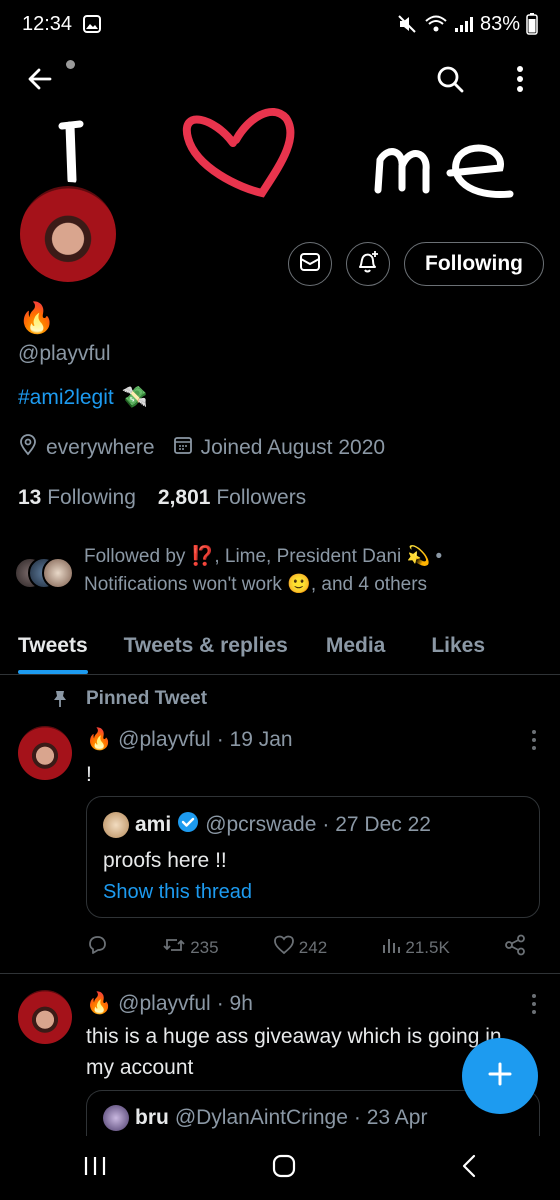 This screenshot has width=560, height=1200. I want to click on gallery-notification-icon, so click(92, 24).